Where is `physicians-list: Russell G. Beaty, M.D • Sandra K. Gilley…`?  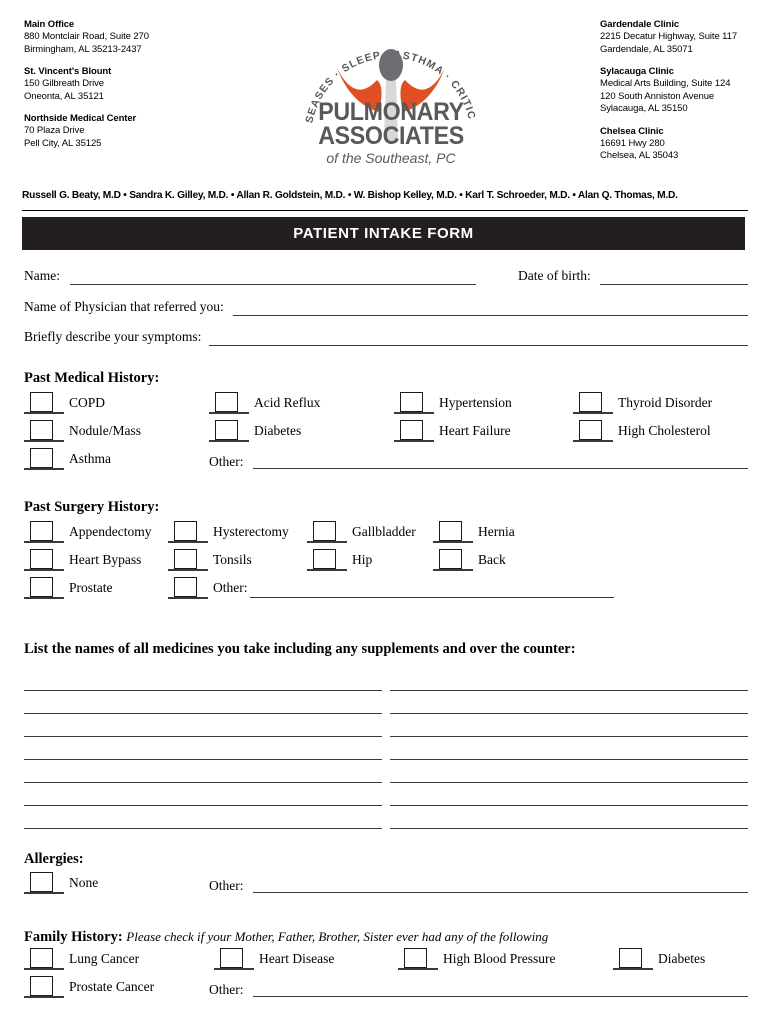
physicians-list: Russell G. Beaty, M.D • Sandra K. Gilley… is located at coordinates (350, 195).